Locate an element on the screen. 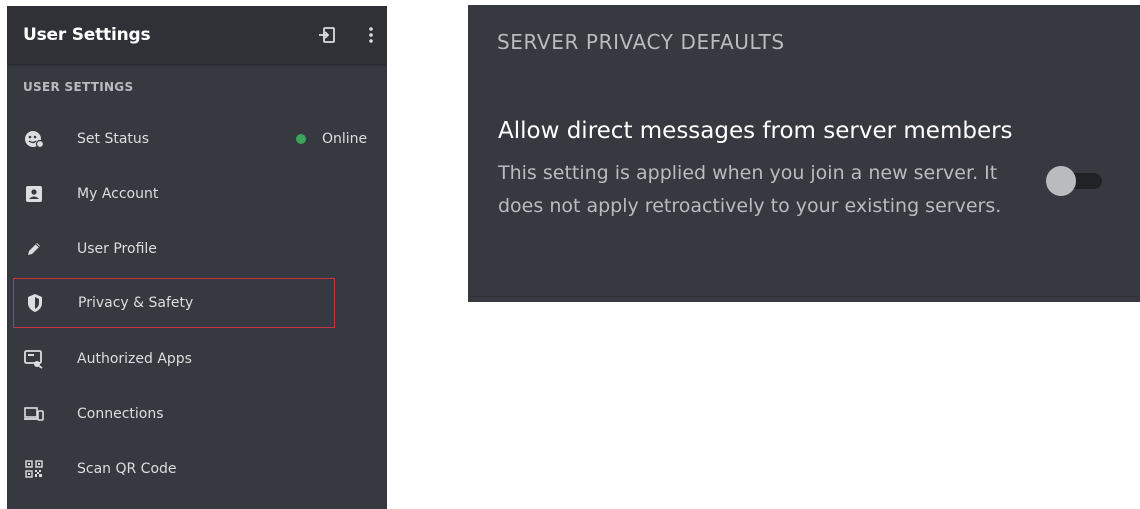 Image resolution: width=1140 pixels, height=509 pixels. sidebar-item-connections: Connections is located at coordinates (174, 414).